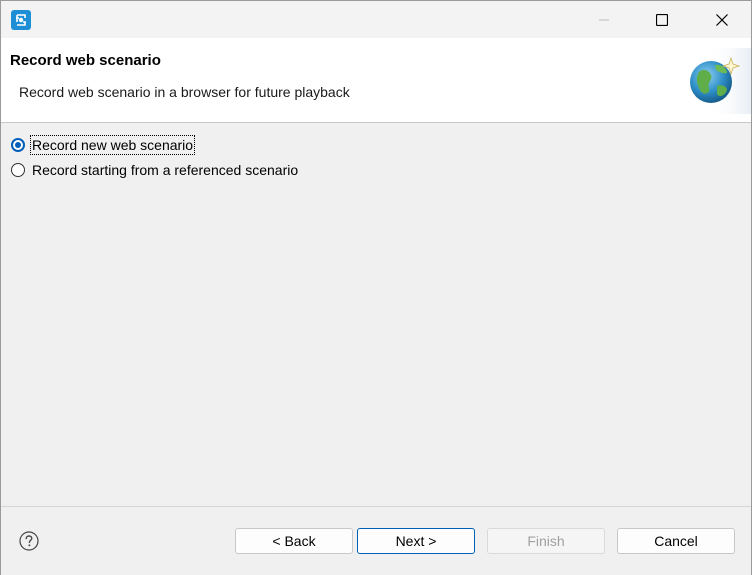  I want to click on title-bar, so click(376, 19).